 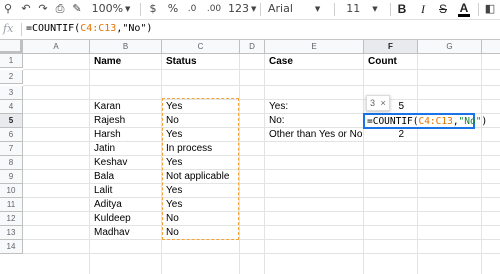 What do you see at coordinates (383, 103) in the screenshot?
I see `close-icon: ×` at bounding box center [383, 103].